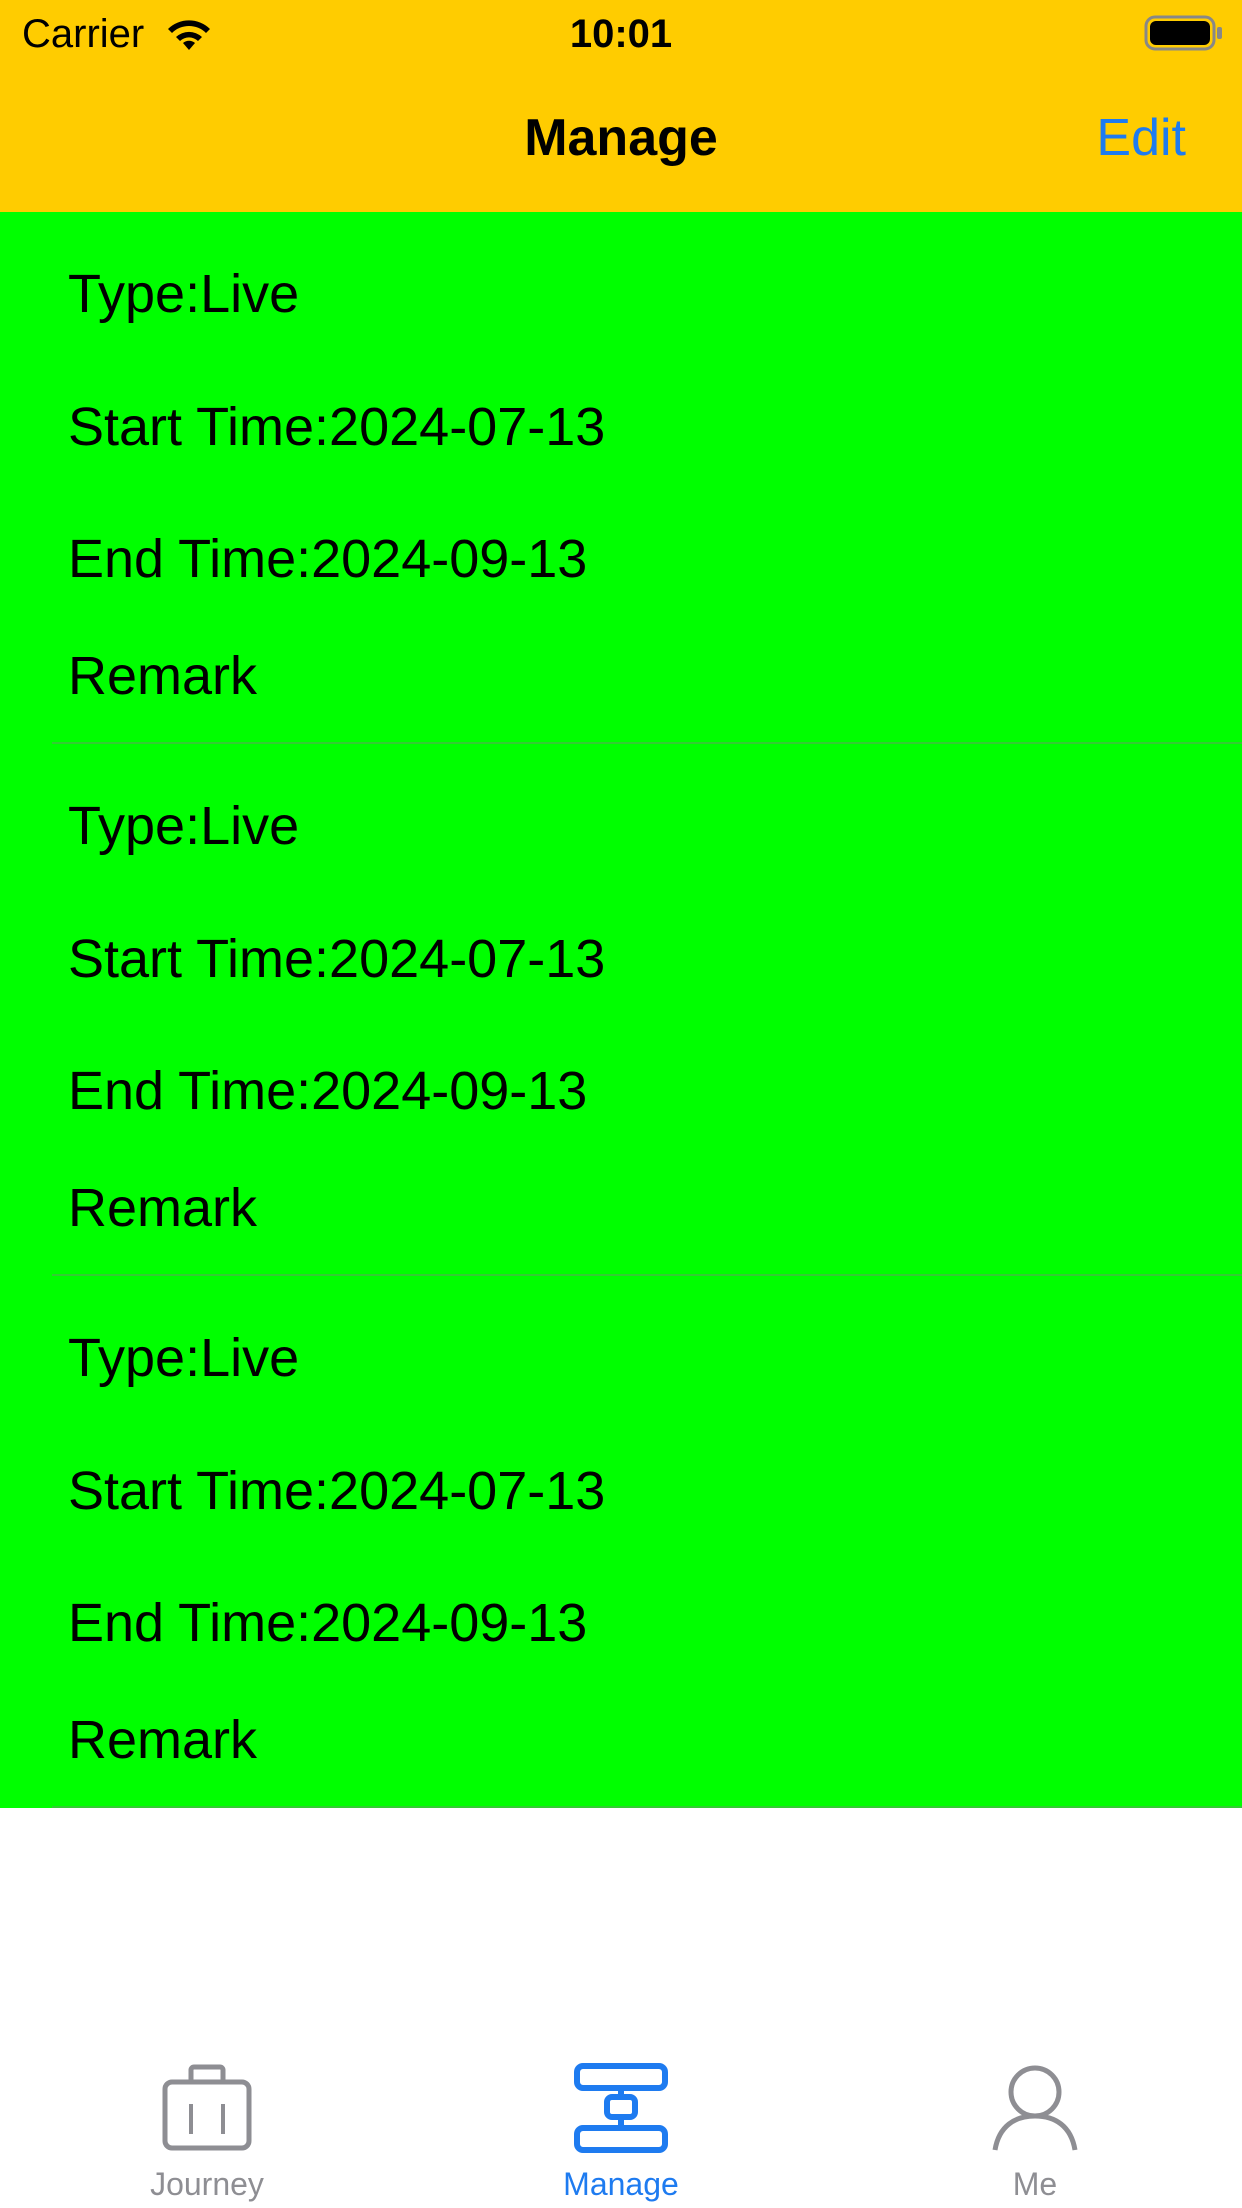 The image size is (1242, 2208). Describe the element at coordinates (207, 2184) in the screenshot. I see `tab-label: Journey` at that location.